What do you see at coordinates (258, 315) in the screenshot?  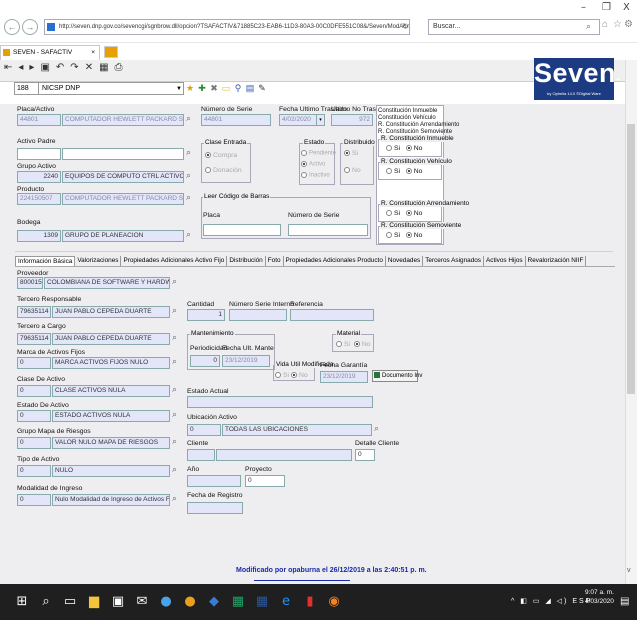 I see `num-serie-int-field` at bounding box center [258, 315].